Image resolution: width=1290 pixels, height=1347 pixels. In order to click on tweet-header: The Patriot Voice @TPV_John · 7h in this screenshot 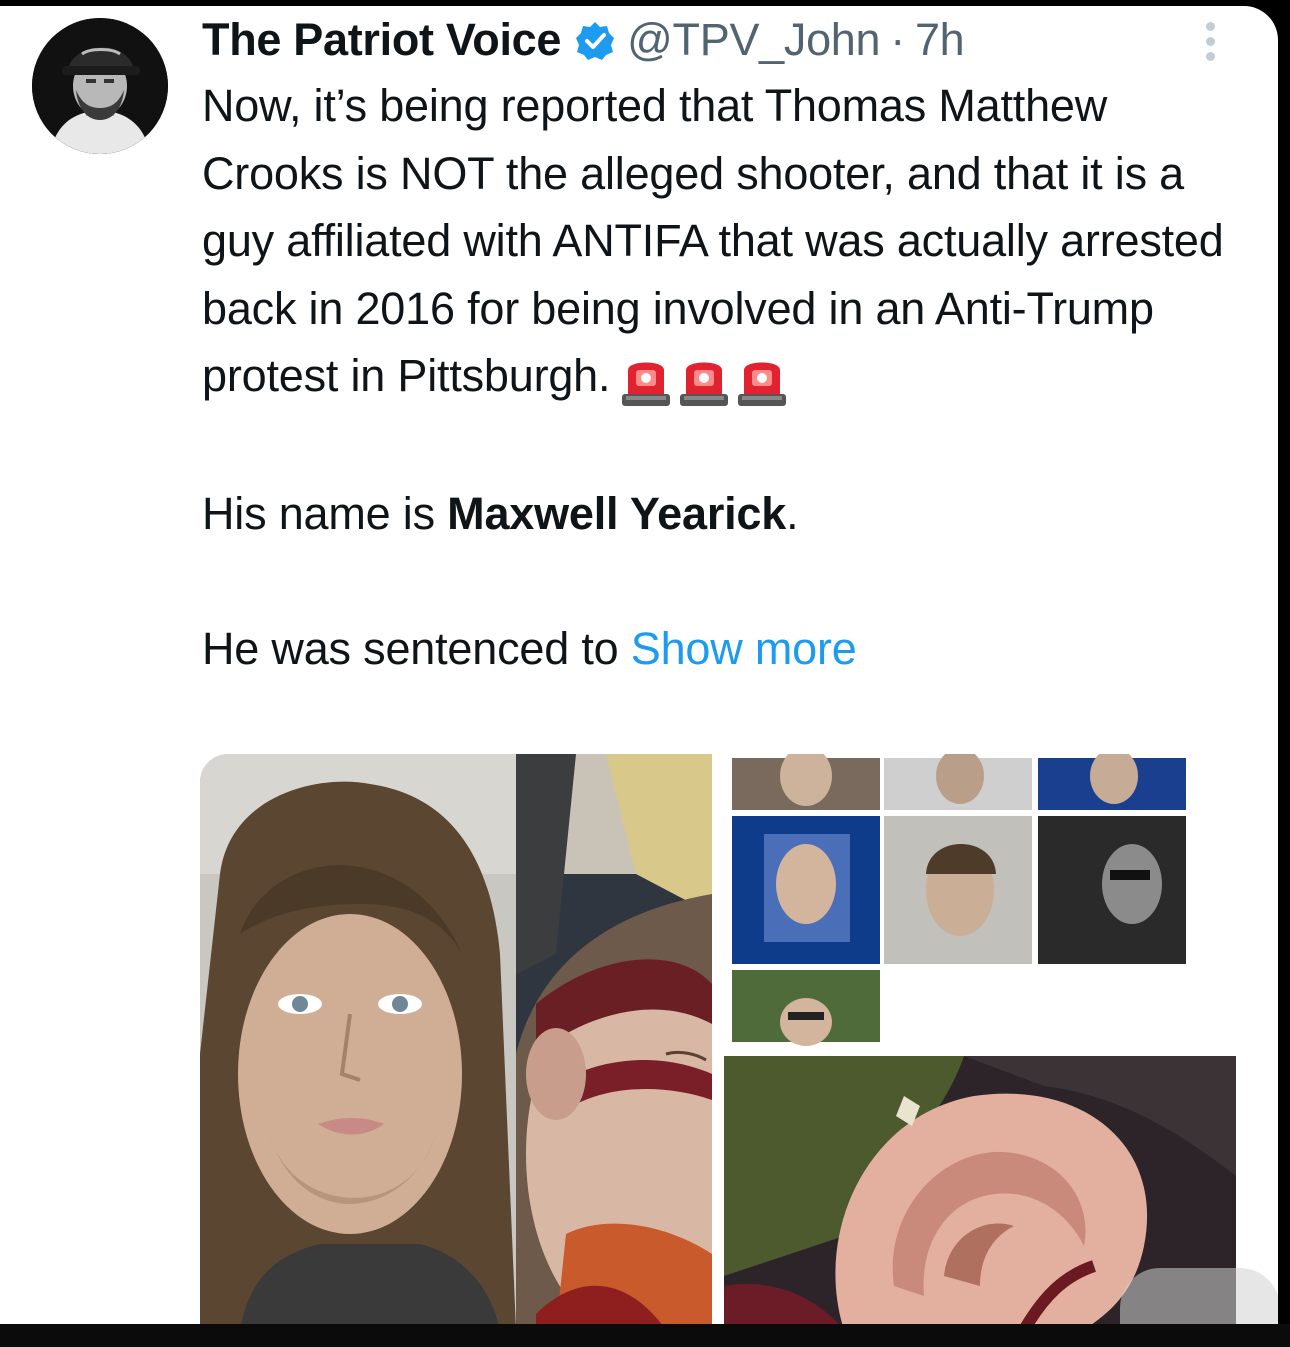, I will do `click(583, 40)`.